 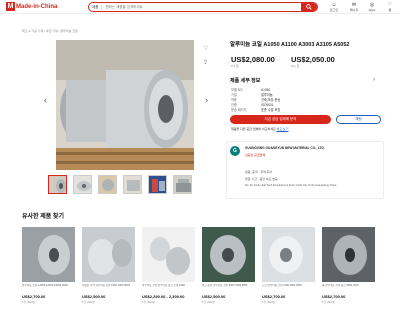 I want to click on search-bar: 제품, so click(x=203, y=7).